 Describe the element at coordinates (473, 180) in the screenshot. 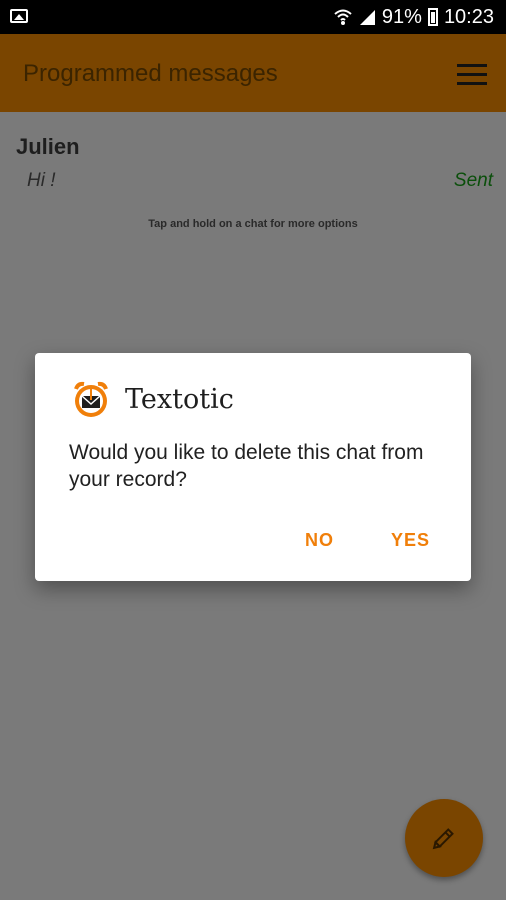

I see `message-status: Sent` at that location.